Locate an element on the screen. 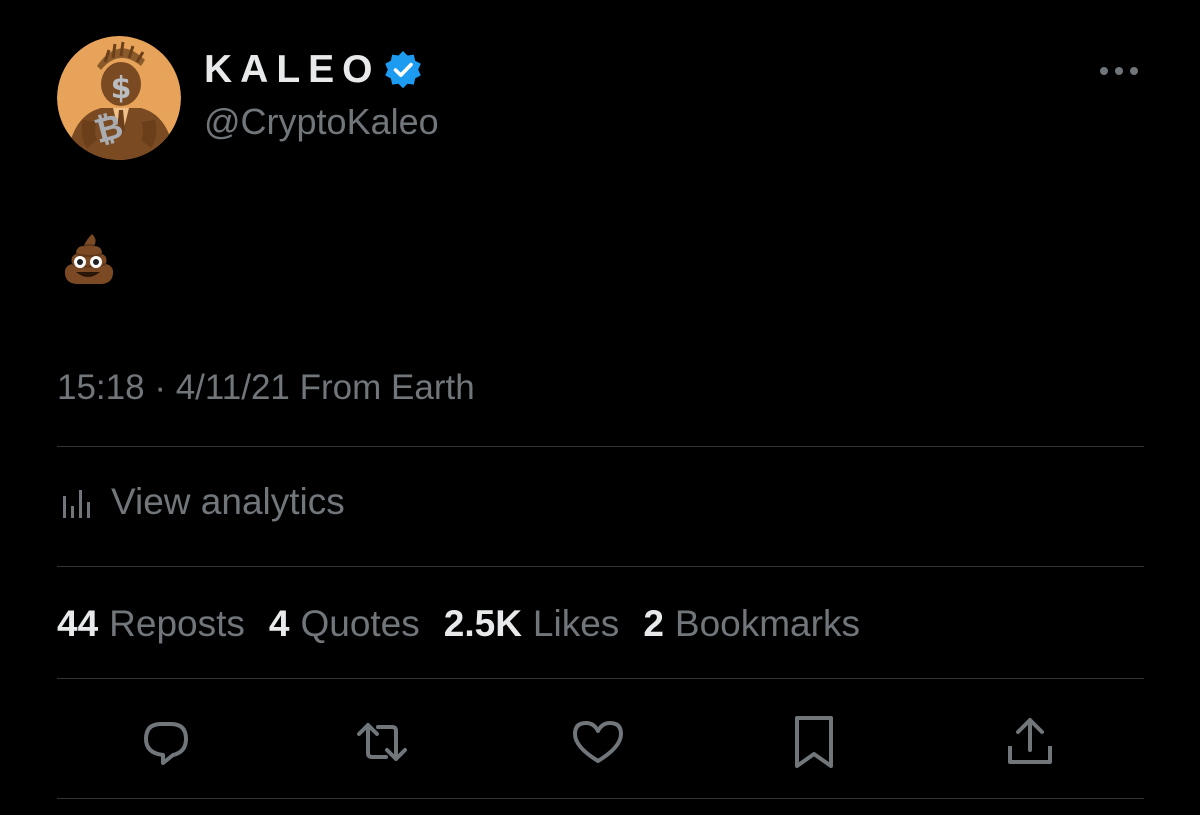 The image size is (1200, 815). spartan-bitcoin-avatar-icon: $ ₿ is located at coordinates (119, 98).